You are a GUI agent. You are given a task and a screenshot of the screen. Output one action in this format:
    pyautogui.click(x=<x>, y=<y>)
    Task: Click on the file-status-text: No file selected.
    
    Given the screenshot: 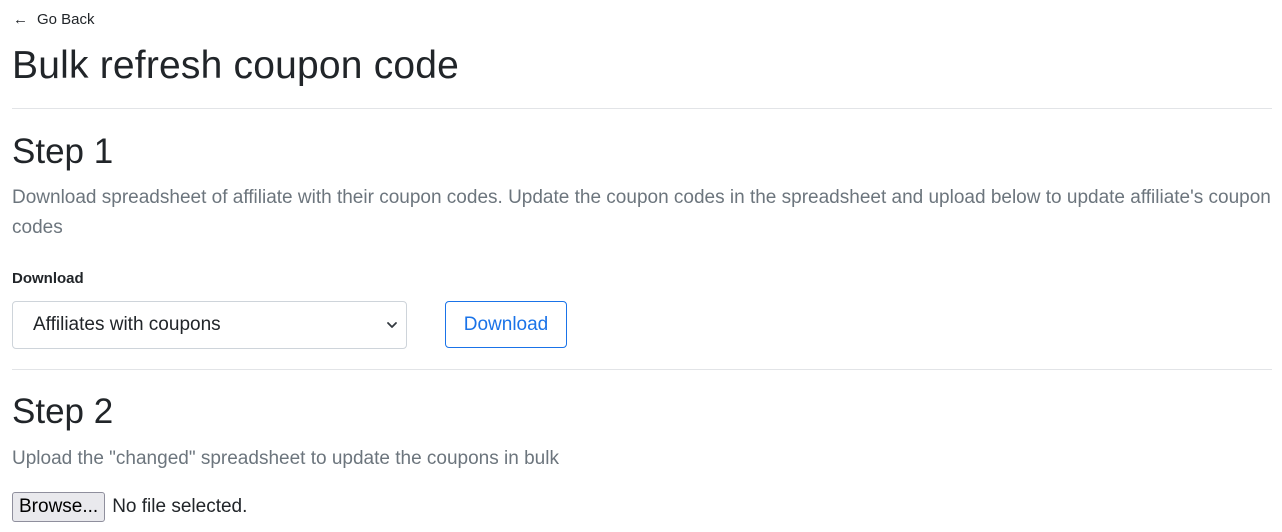 What is the action you would take?
    pyautogui.click(x=180, y=506)
    